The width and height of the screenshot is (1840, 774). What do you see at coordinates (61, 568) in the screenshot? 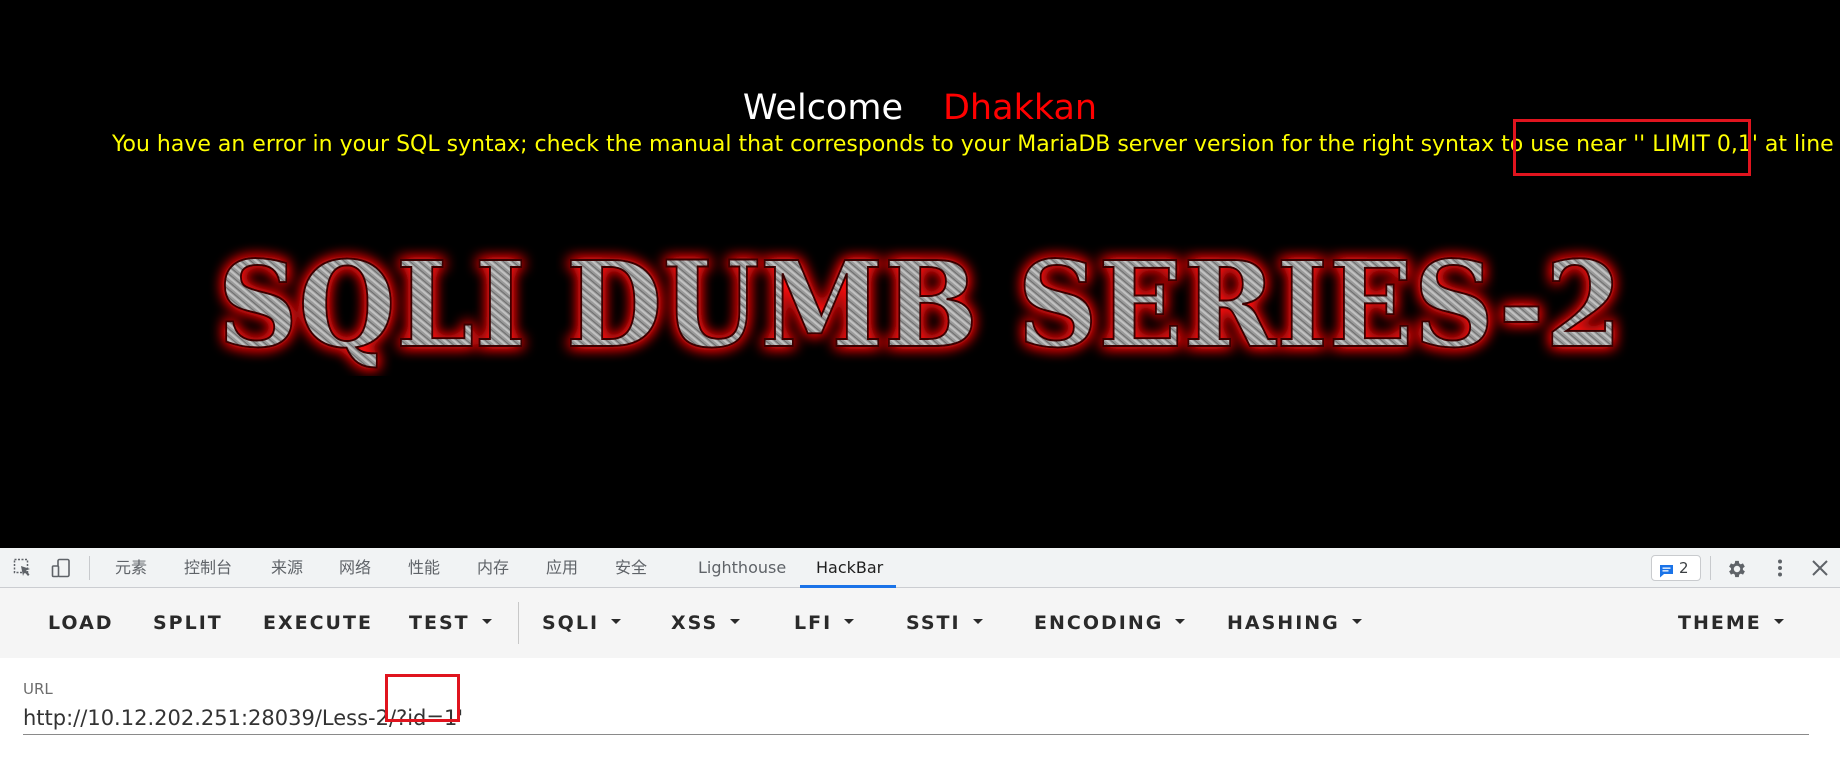
I see `device-toolbar-icon` at bounding box center [61, 568].